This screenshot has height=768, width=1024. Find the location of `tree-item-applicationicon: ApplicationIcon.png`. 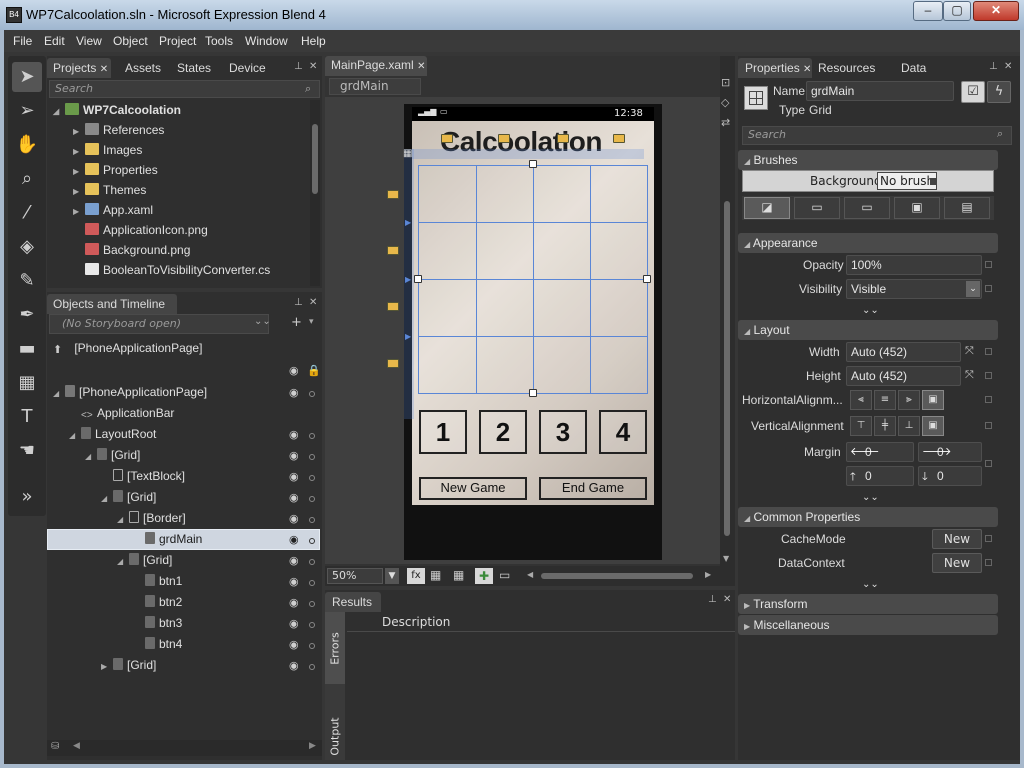

tree-item-applicationicon: ApplicationIcon.png is located at coordinates (146, 230).